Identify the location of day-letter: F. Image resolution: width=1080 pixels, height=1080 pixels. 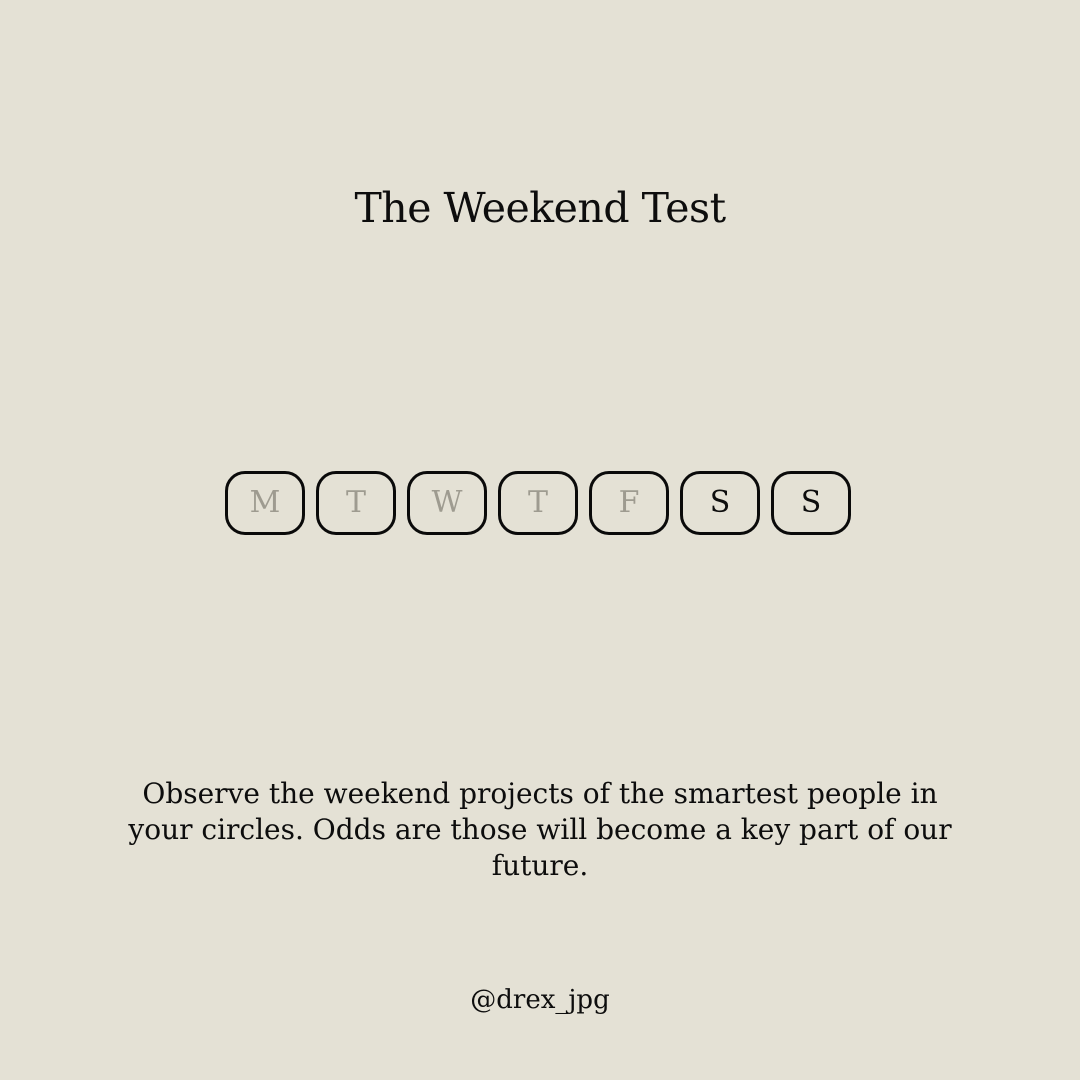
(629, 502).